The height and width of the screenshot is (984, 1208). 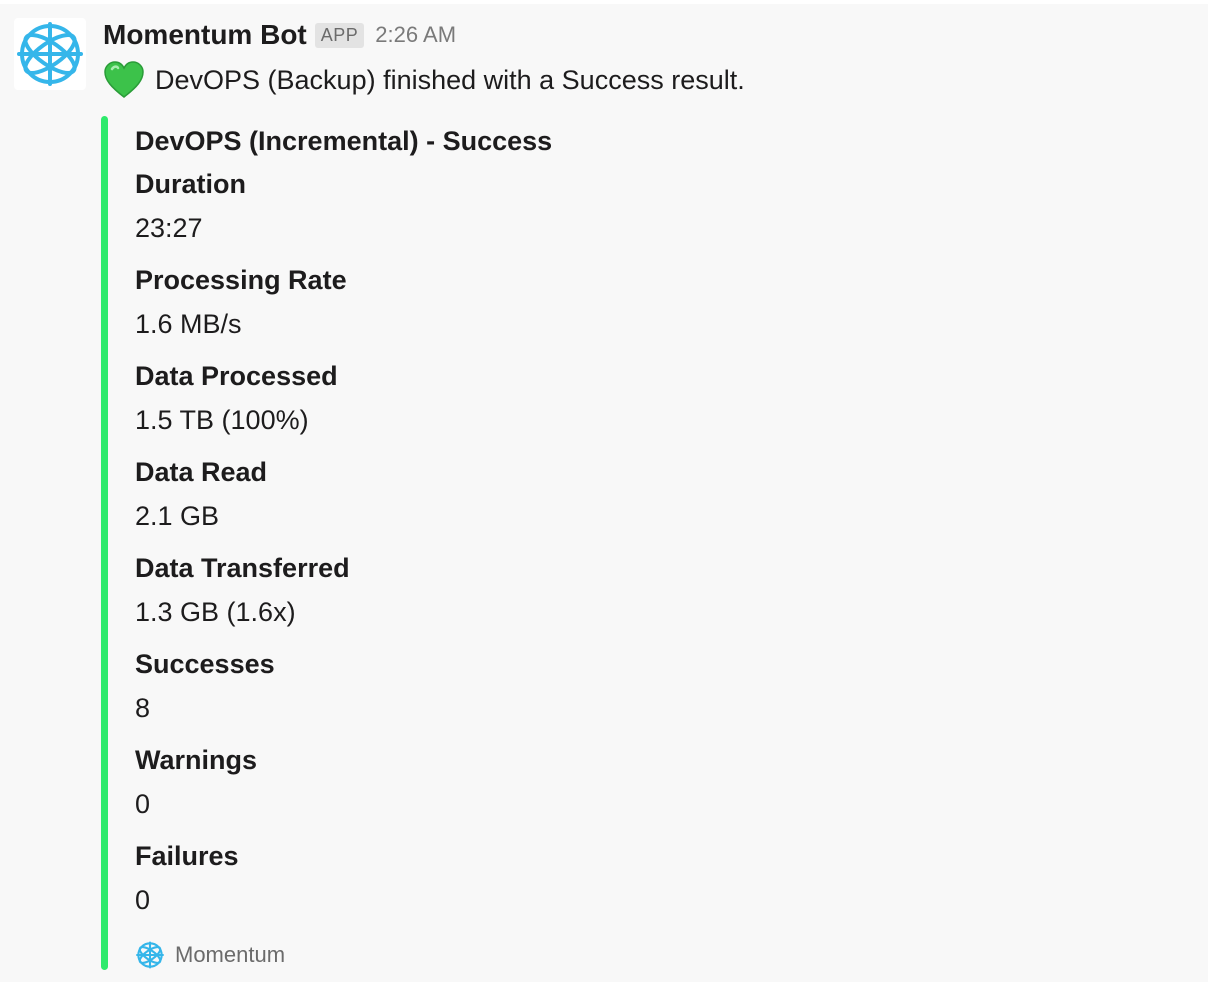 I want to click on field-value: 2.1 GB, so click(x=177, y=516).